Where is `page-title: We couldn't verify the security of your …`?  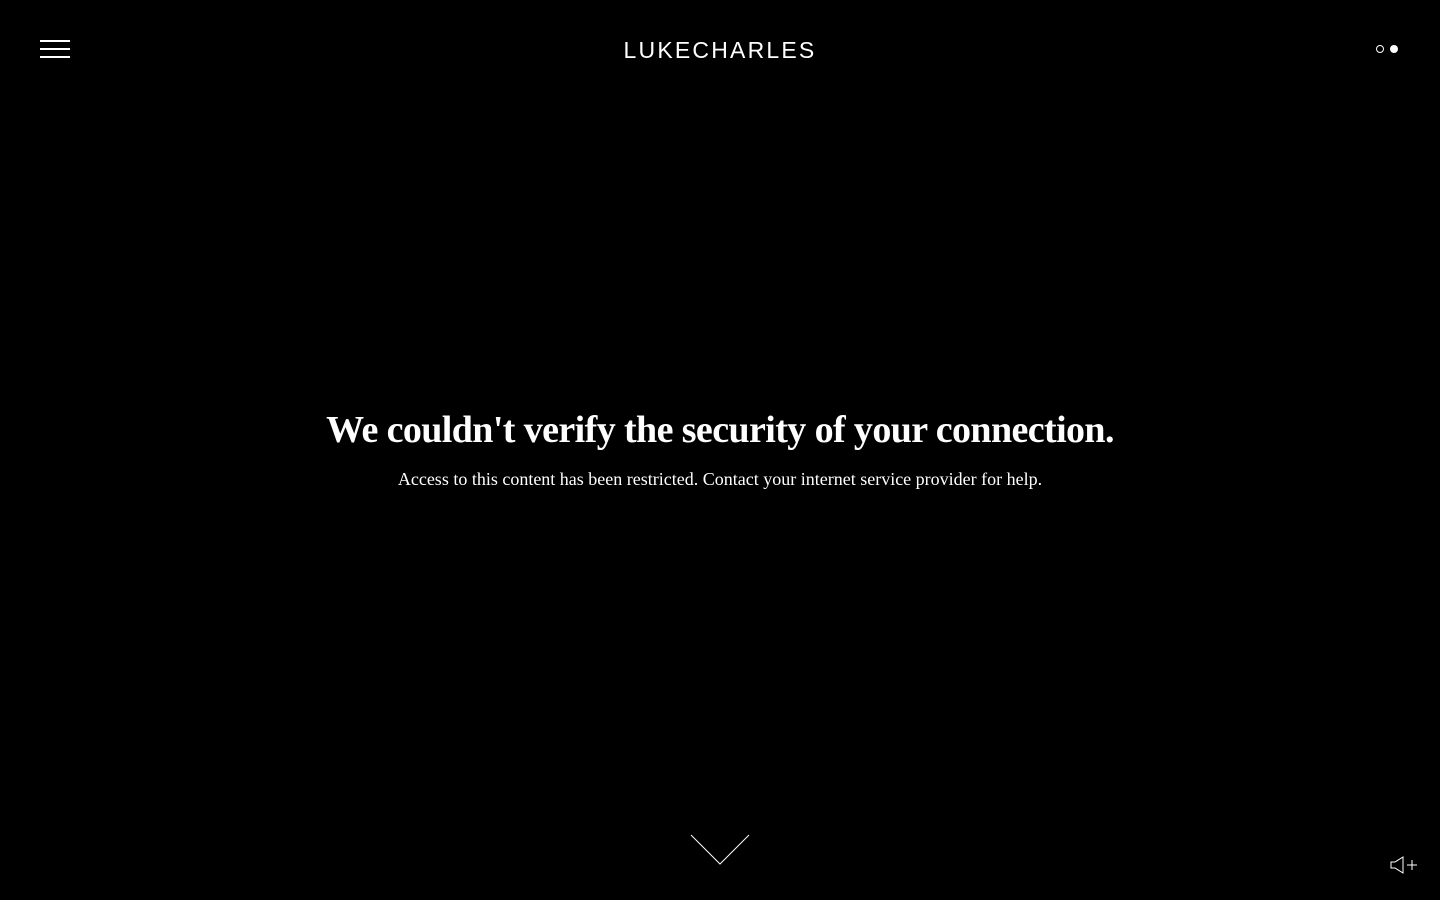 page-title: We couldn't verify the security of your … is located at coordinates (720, 430).